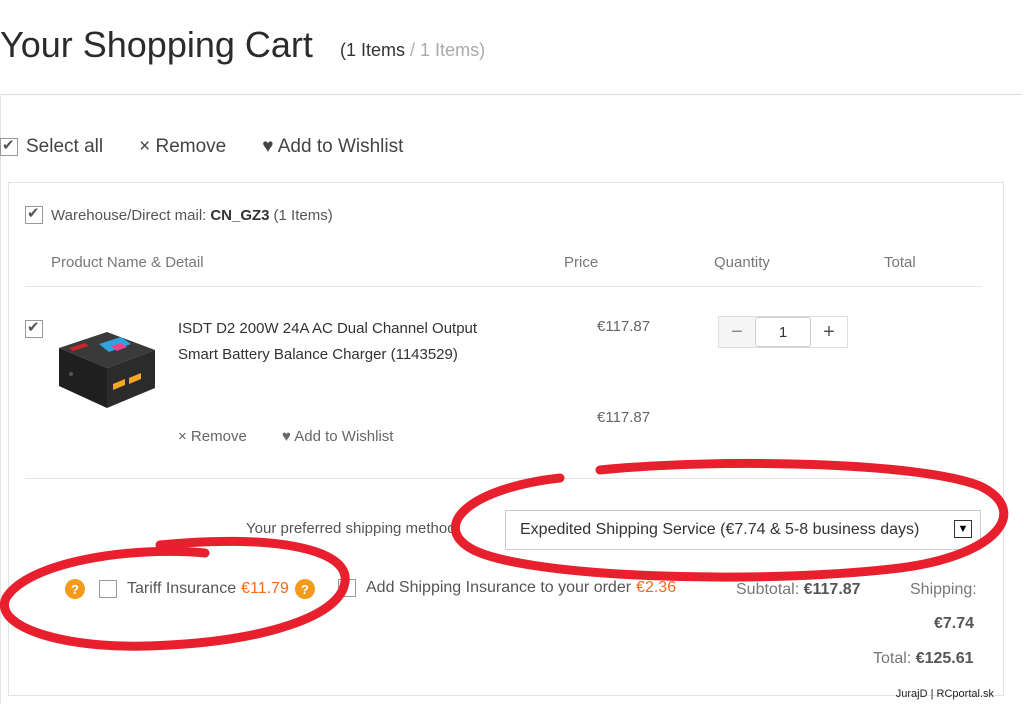 The width and height of the screenshot is (1024, 704). Describe the element at coordinates (503, 286) in the screenshot. I see `table-header-divider` at that location.